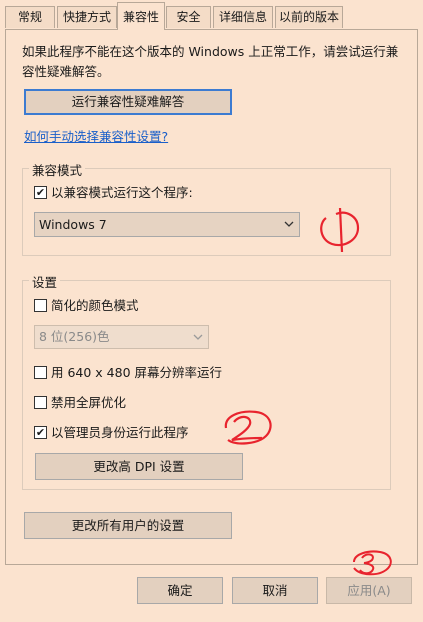 This screenshot has height=622, width=423. What do you see at coordinates (89, 402) in the screenshot?
I see `fullscreen-opt-label: 禁用全屏优化` at bounding box center [89, 402].